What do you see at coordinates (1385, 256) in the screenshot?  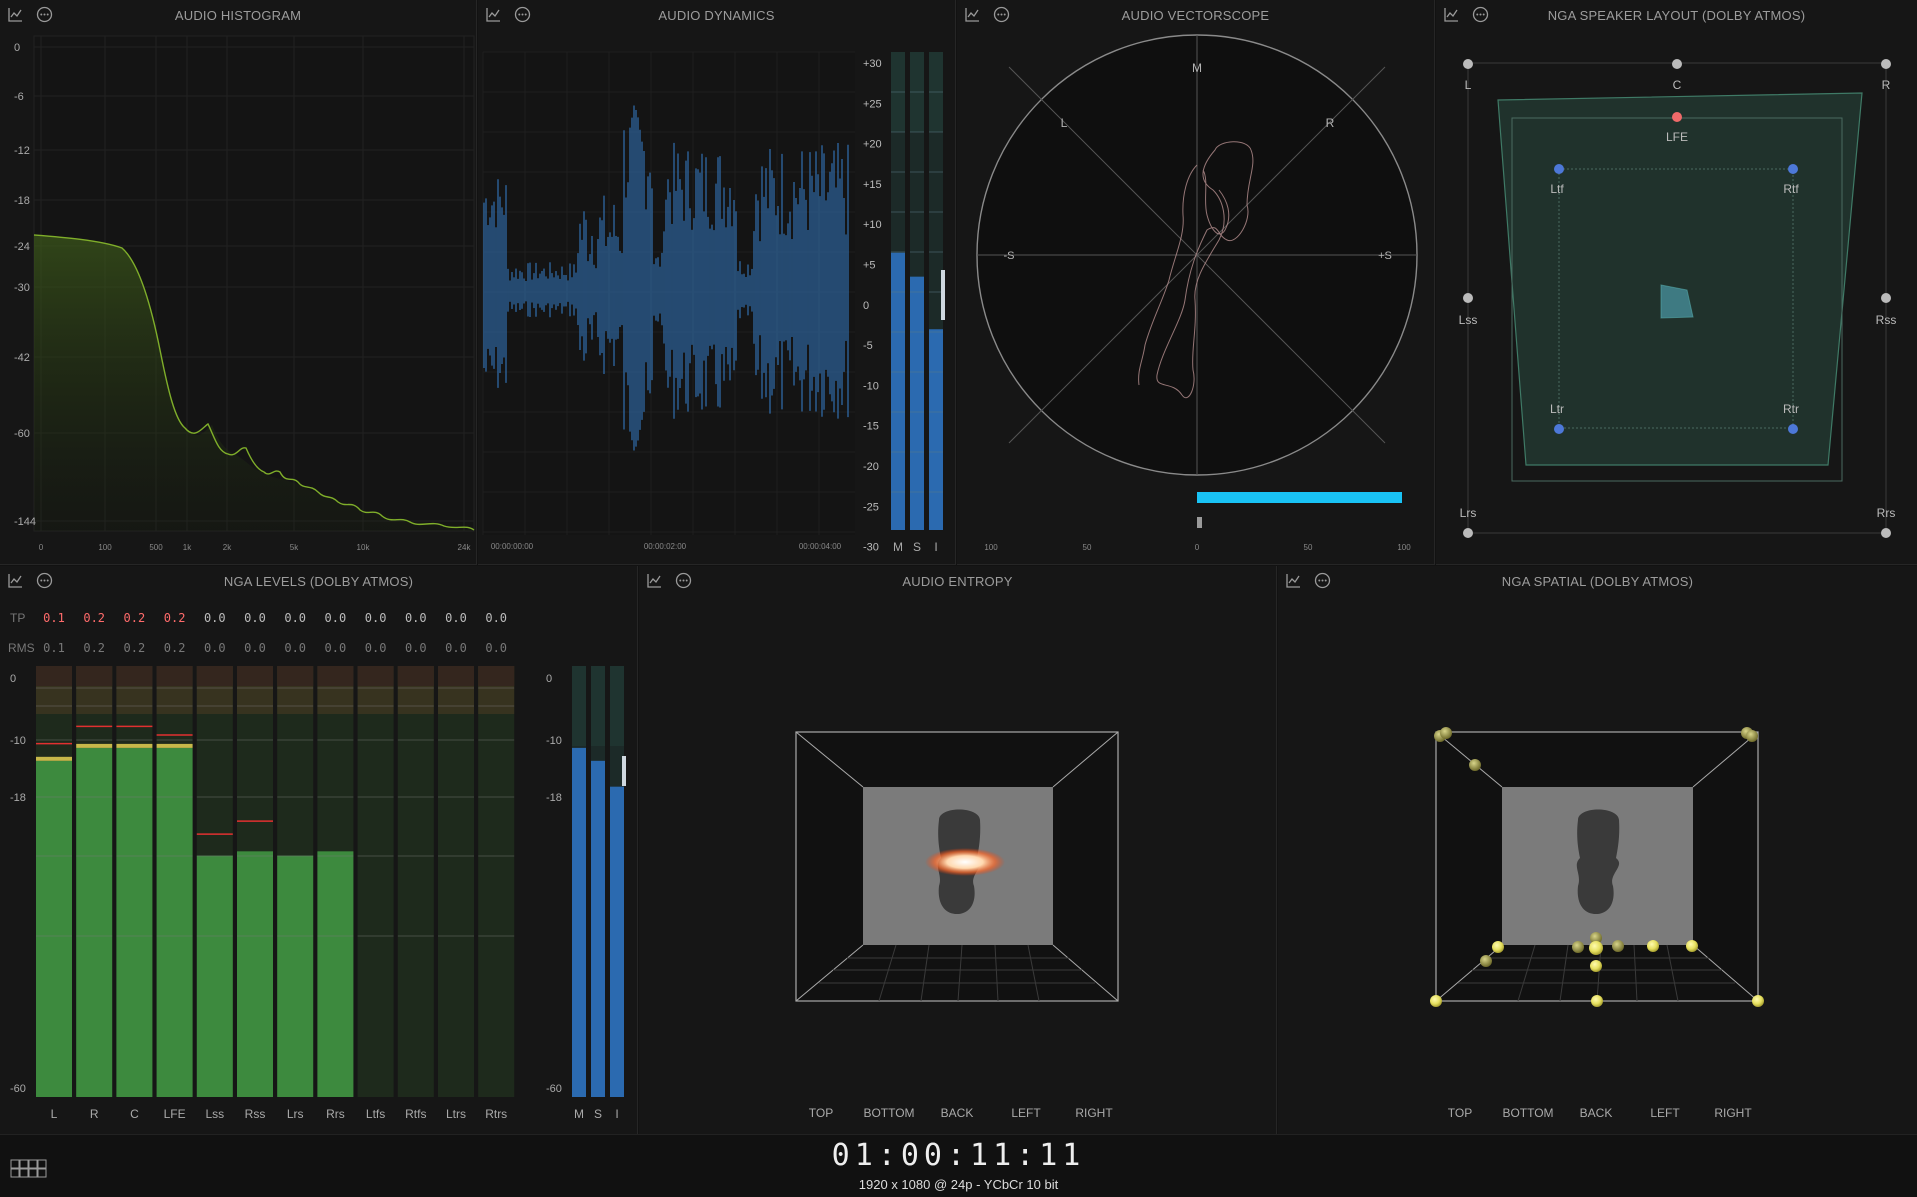 I see `axis-label-pos-s: +S` at bounding box center [1385, 256].